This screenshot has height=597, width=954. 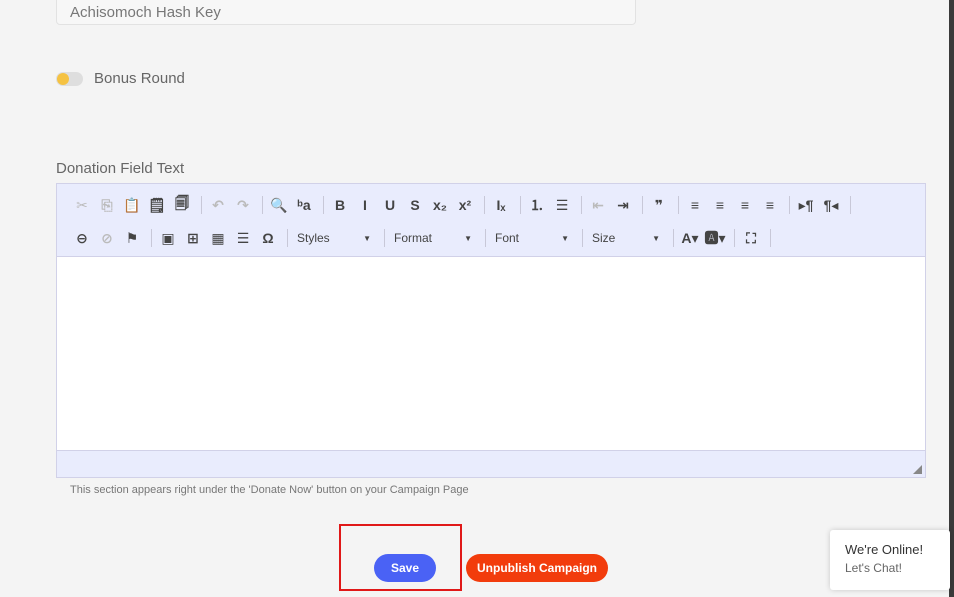 I want to click on subscript-icon: x₂, so click(x=440, y=205).